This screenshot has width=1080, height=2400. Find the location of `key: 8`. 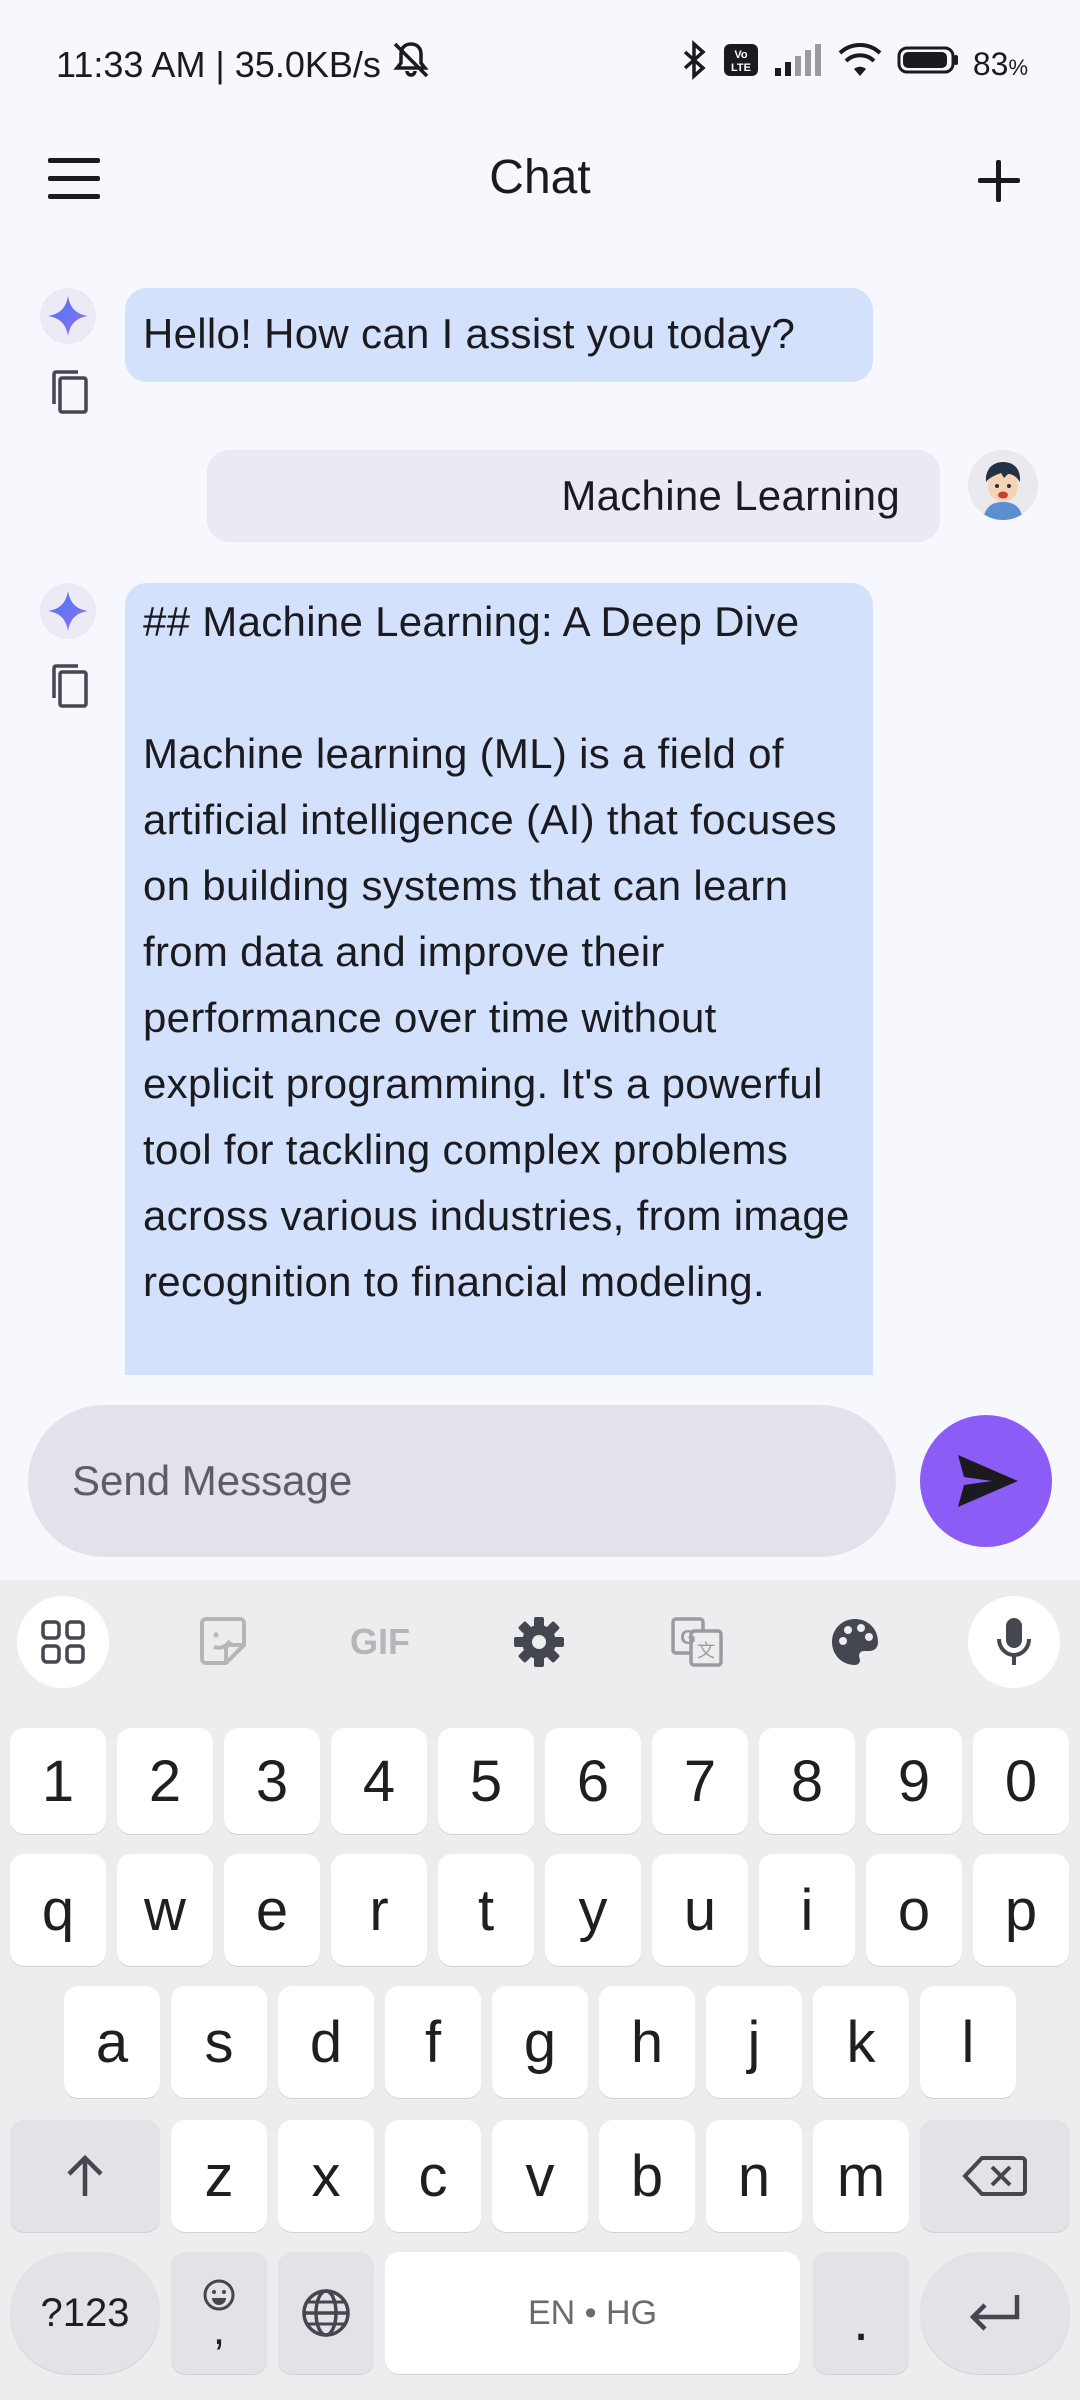

key: 8 is located at coordinates (807, 1781).